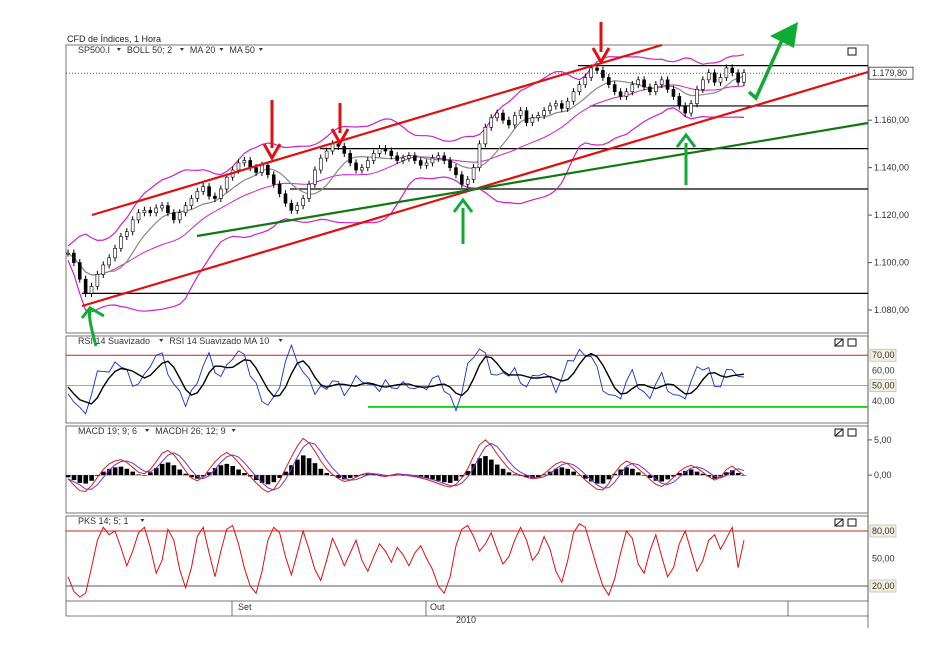 This screenshot has width=950, height=671. What do you see at coordinates (466, 620) in the screenshot?
I see `x-axis-year: 2010` at bounding box center [466, 620].